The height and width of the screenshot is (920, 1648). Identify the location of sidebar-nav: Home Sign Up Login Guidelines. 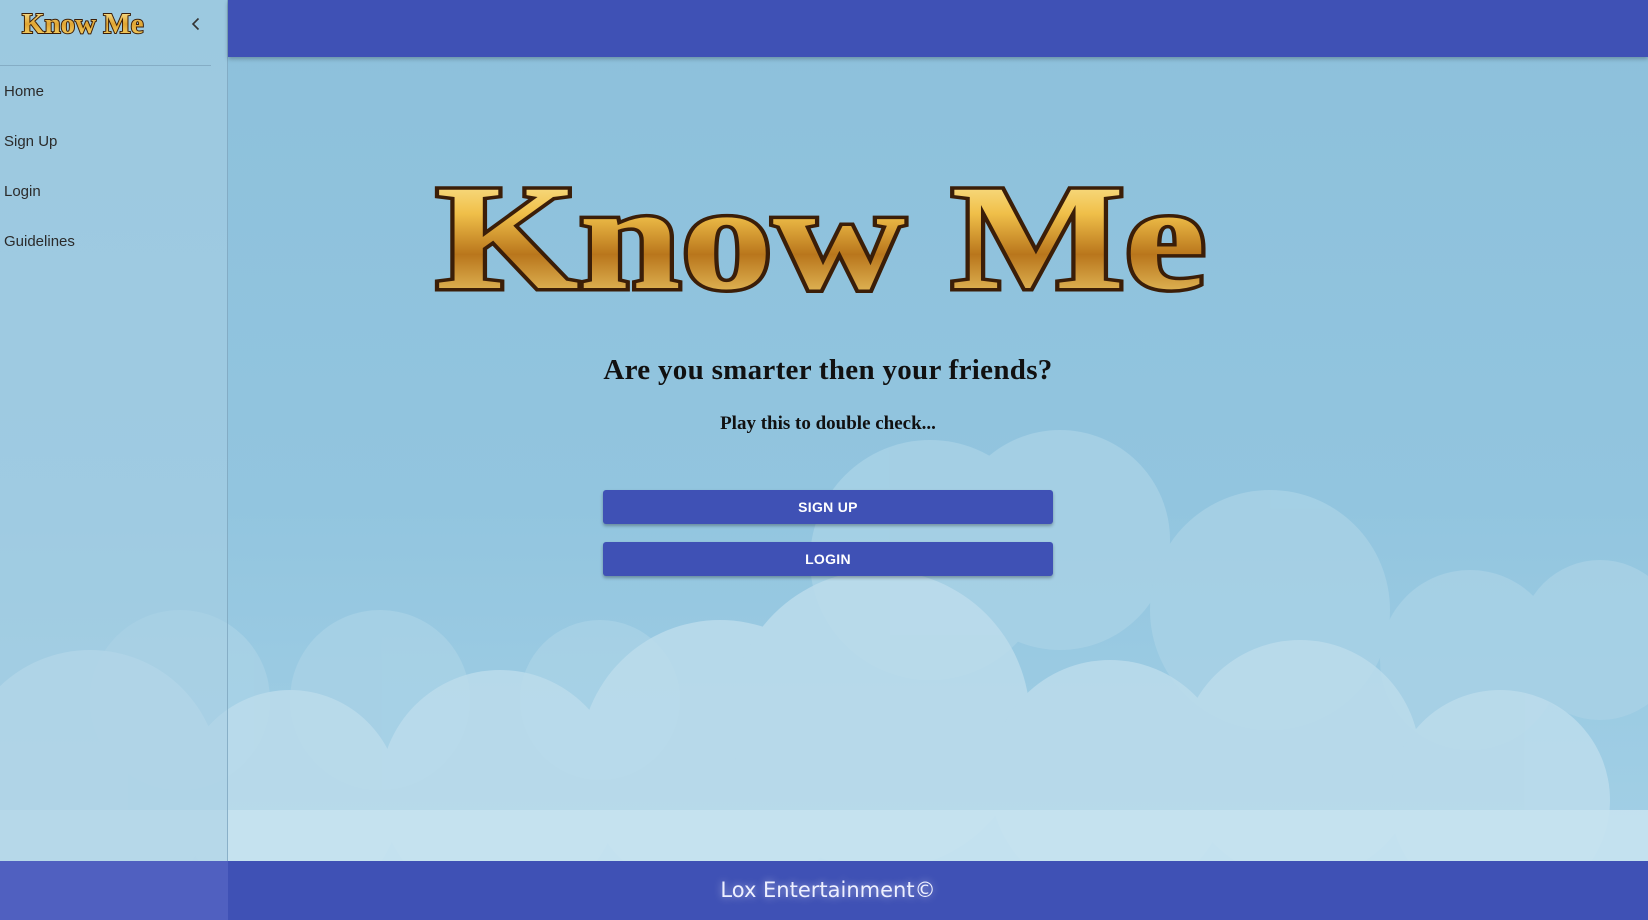
(113, 166).